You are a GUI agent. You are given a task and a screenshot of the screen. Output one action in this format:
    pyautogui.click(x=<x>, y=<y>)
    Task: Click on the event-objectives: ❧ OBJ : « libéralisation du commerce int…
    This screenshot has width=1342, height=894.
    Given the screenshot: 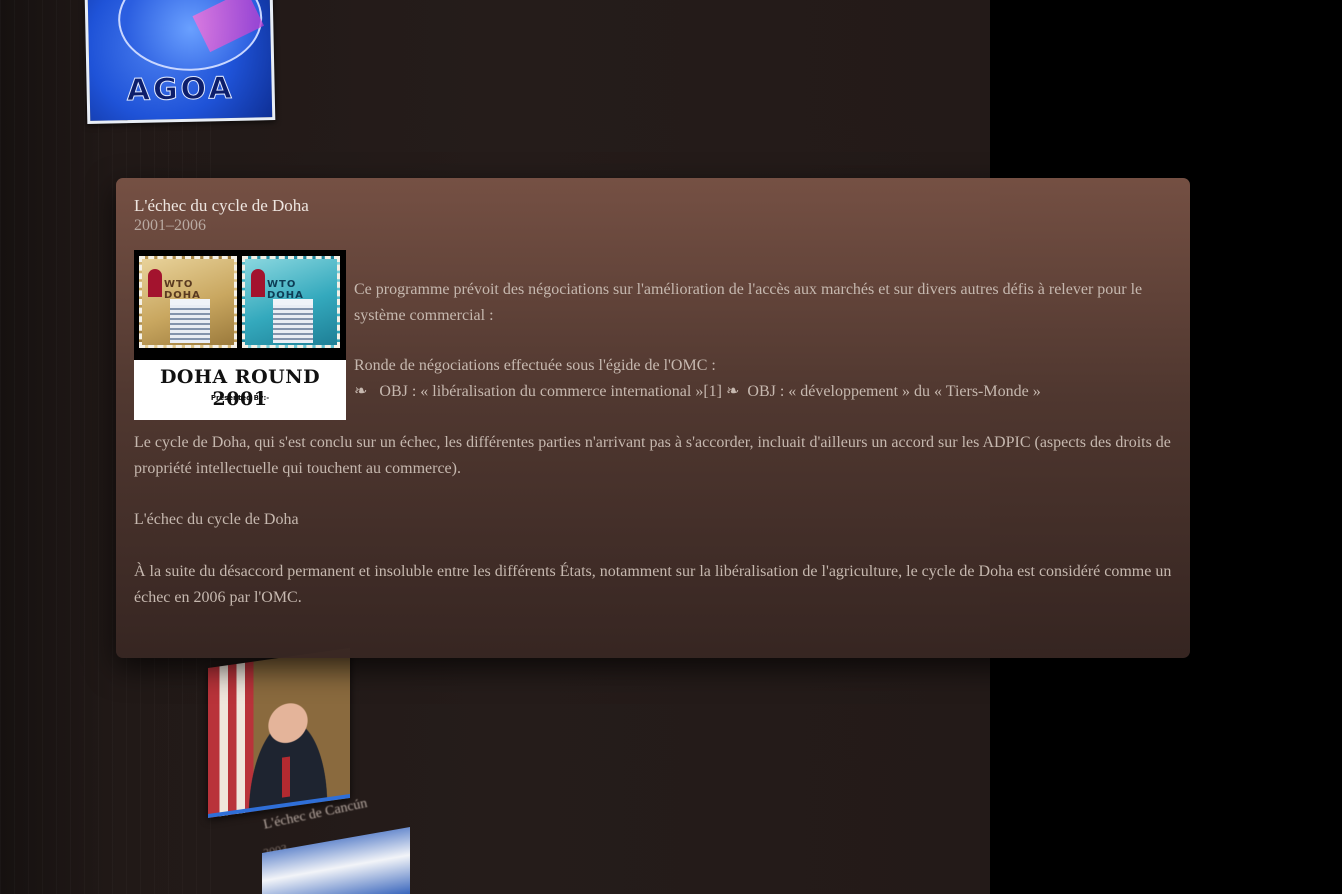 What is the action you would take?
    pyautogui.click(x=769, y=392)
    